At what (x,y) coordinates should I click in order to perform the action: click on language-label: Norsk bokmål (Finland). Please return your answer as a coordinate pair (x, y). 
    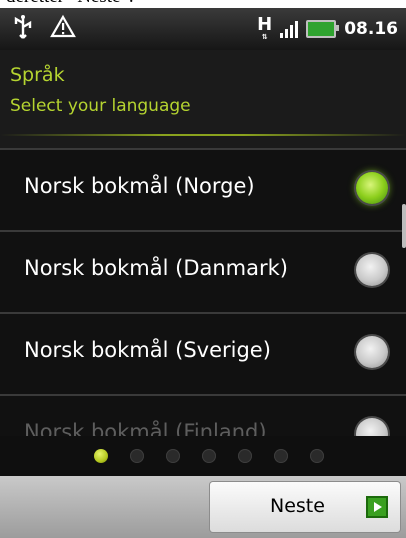
    Looking at the image, I should click on (145, 428).